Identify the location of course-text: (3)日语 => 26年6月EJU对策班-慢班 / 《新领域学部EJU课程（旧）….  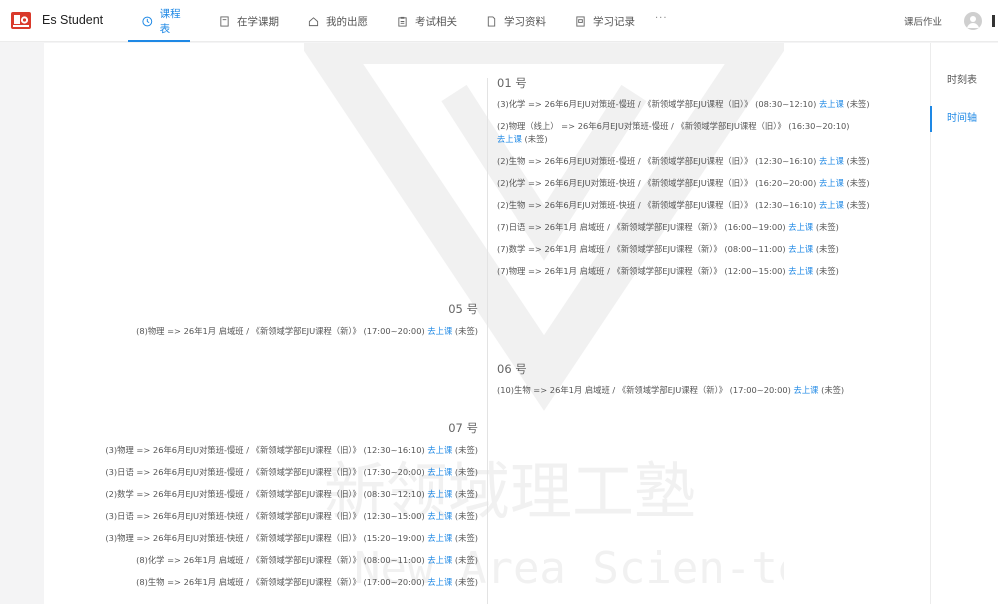
(265, 472).